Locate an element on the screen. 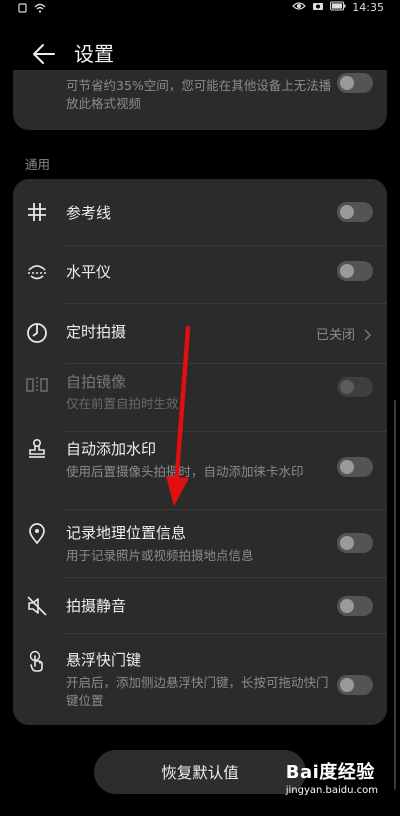 Image resolution: width=400 pixels, height=816 pixels. setting-row-selfie-mirror: 自拍镜像 仅在前置自拍时生效 is located at coordinates (200, 397).